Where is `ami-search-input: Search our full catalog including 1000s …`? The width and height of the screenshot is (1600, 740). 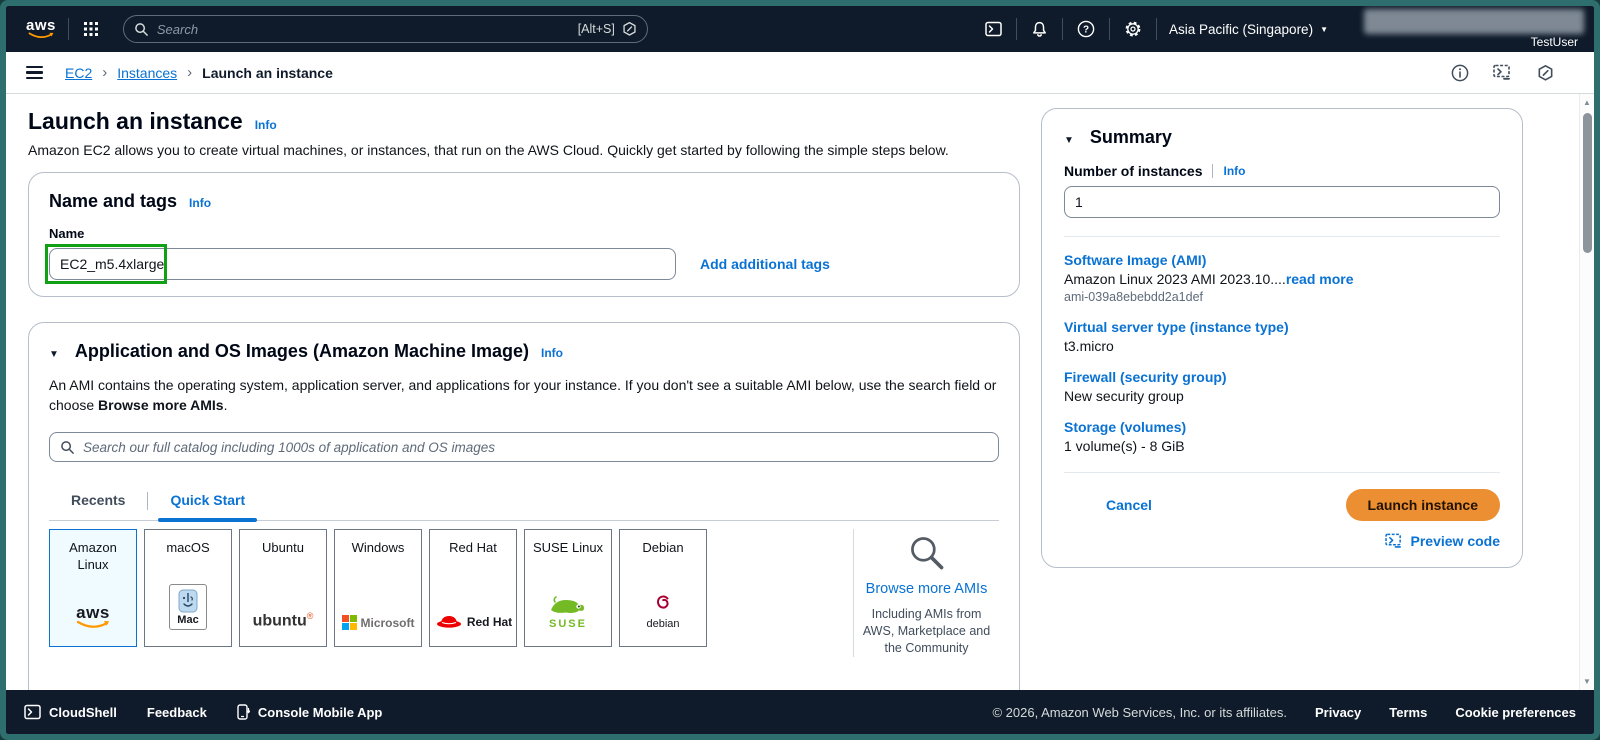
ami-search-input: Search our full catalog including 1000s … is located at coordinates (524, 447).